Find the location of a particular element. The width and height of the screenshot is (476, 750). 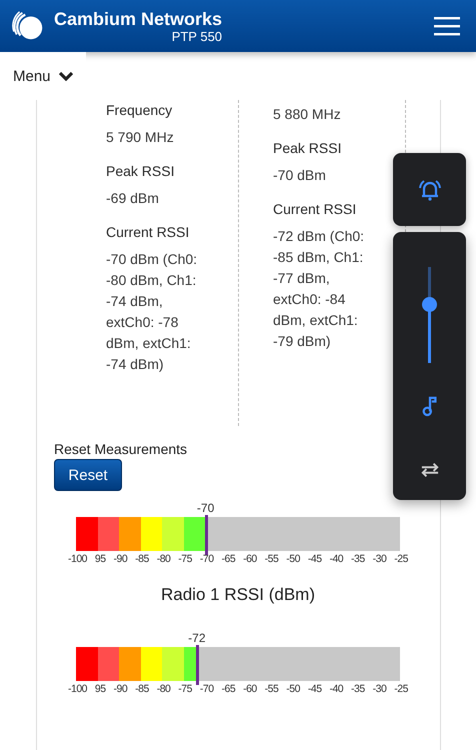

reset-button: Reset is located at coordinates (88, 475).